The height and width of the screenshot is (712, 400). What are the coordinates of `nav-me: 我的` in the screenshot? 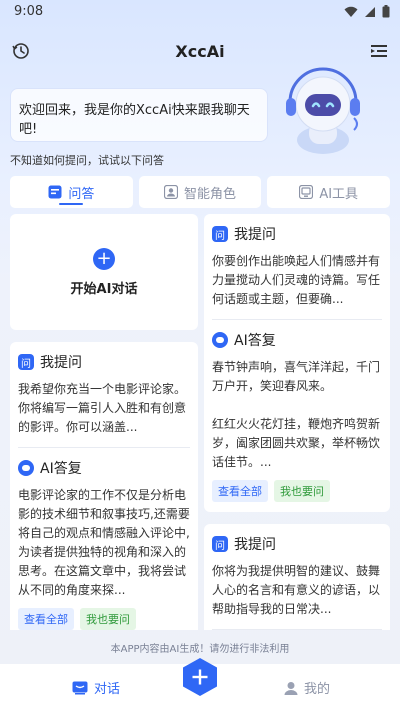 It's located at (307, 687).